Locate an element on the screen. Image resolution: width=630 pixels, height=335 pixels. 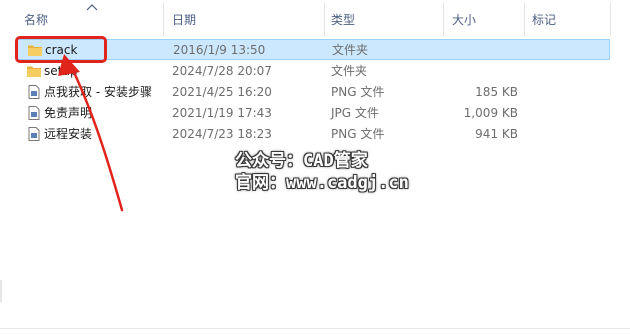
bottom-divider is located at coordinates (315, 328).